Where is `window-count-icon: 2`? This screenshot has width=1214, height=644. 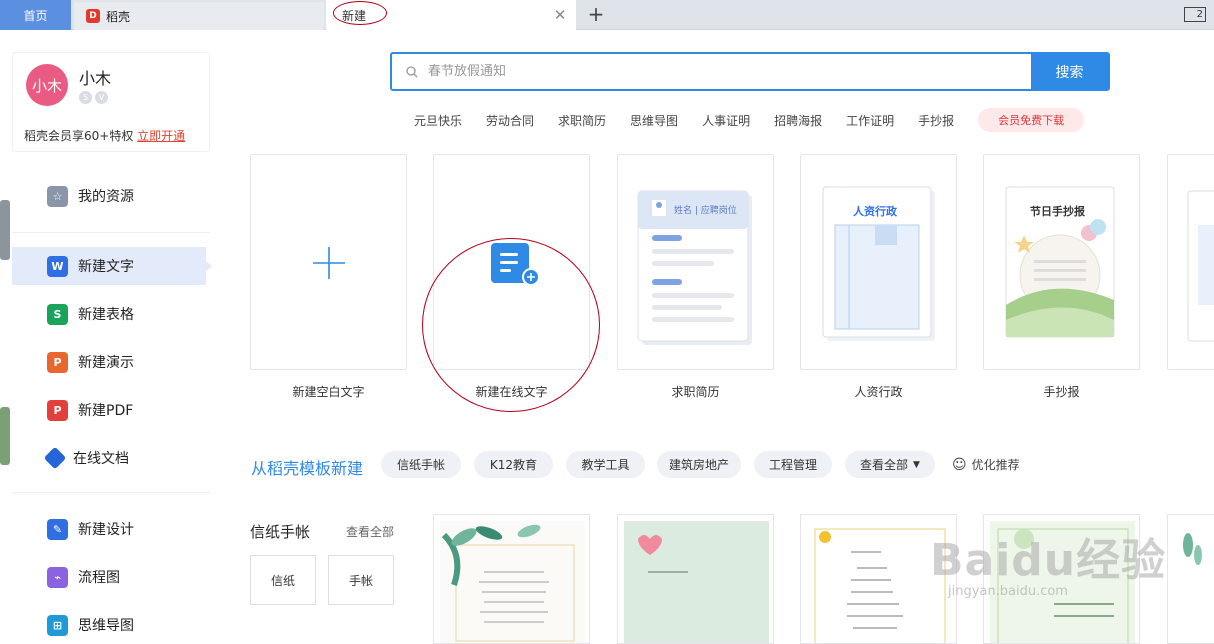
window-count-icon: 2 is located at coordinates (1195, 14).